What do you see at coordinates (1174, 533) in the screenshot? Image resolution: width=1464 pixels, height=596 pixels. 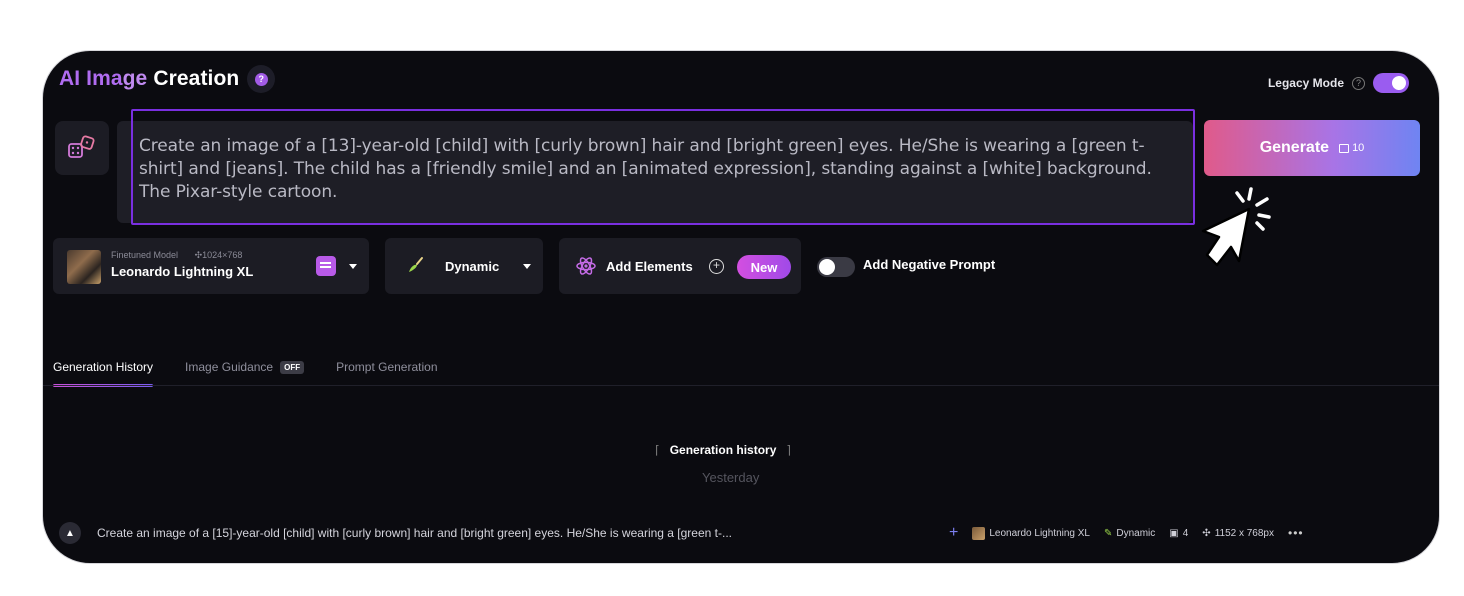 I see `images-icon: ▣` at bounding box center [1174, 533].